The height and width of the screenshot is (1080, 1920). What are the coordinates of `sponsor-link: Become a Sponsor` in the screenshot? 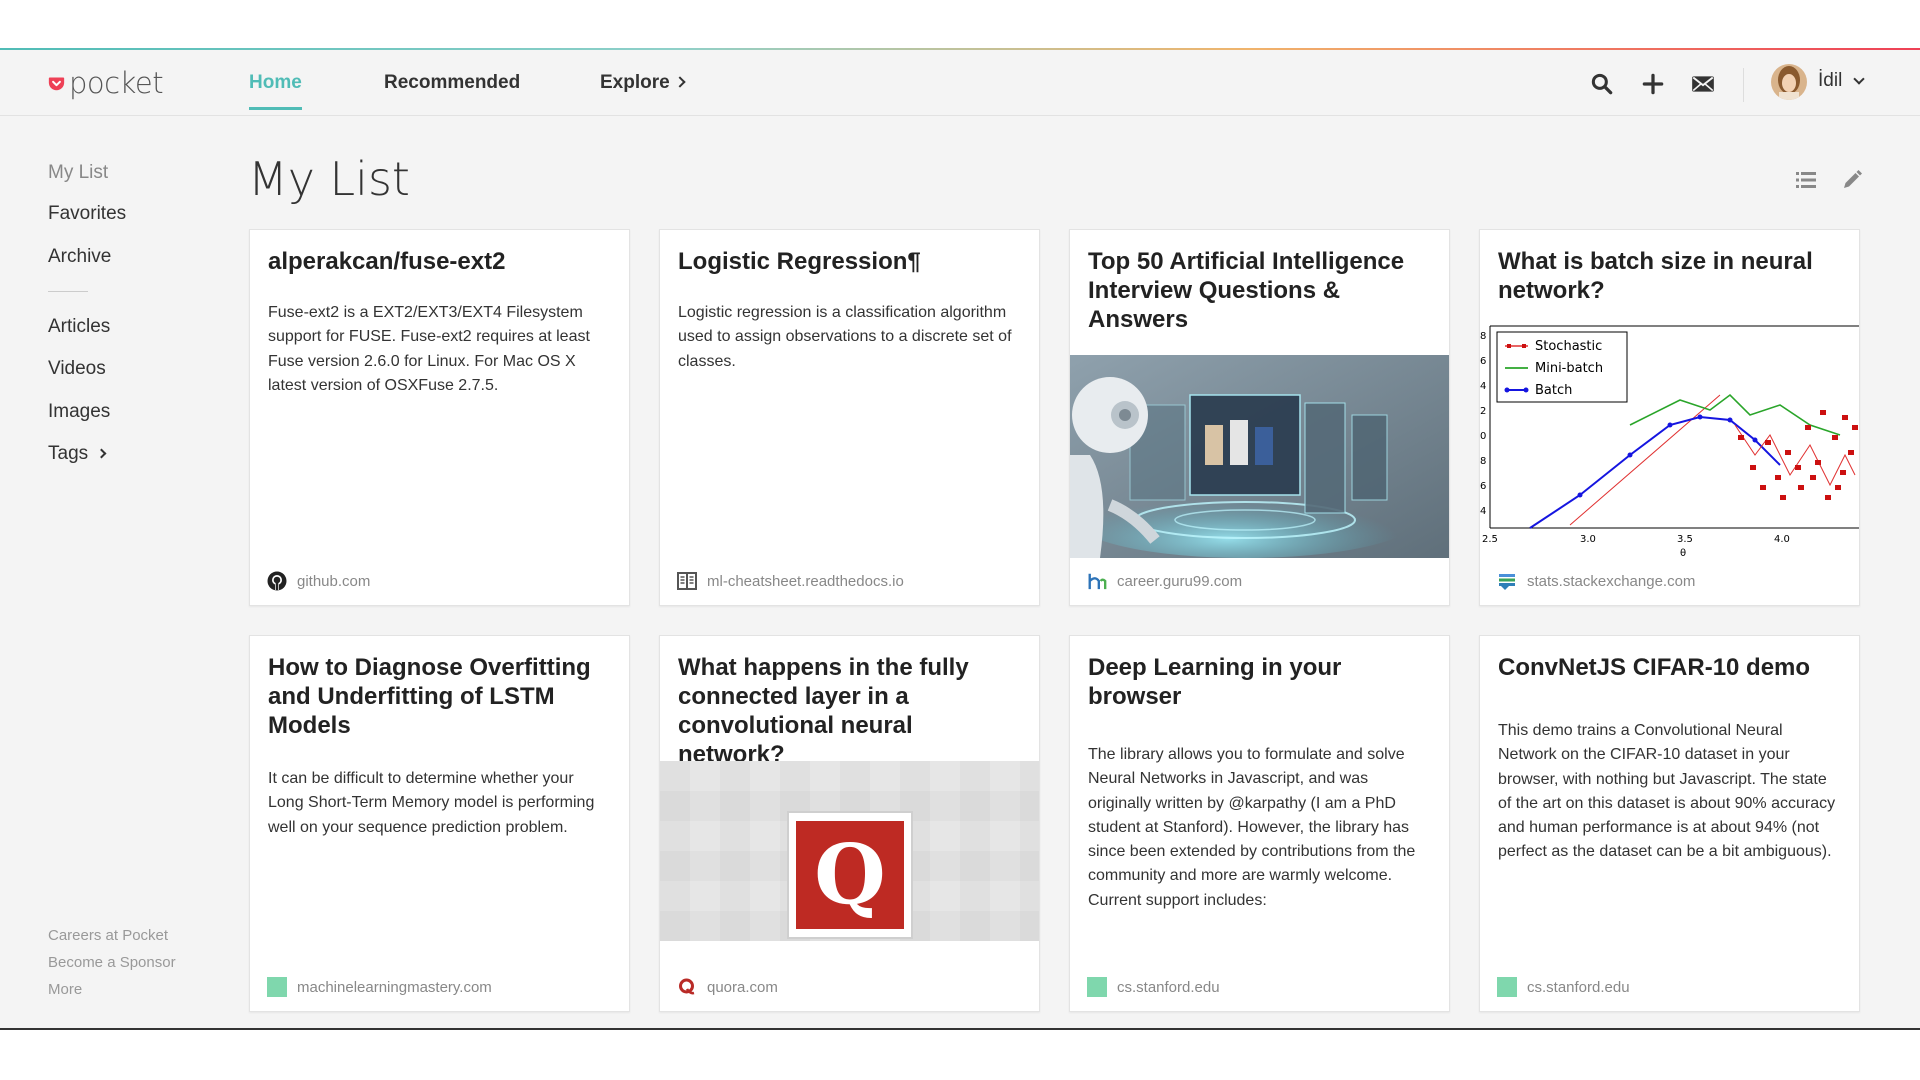 It's located at (112, 962).